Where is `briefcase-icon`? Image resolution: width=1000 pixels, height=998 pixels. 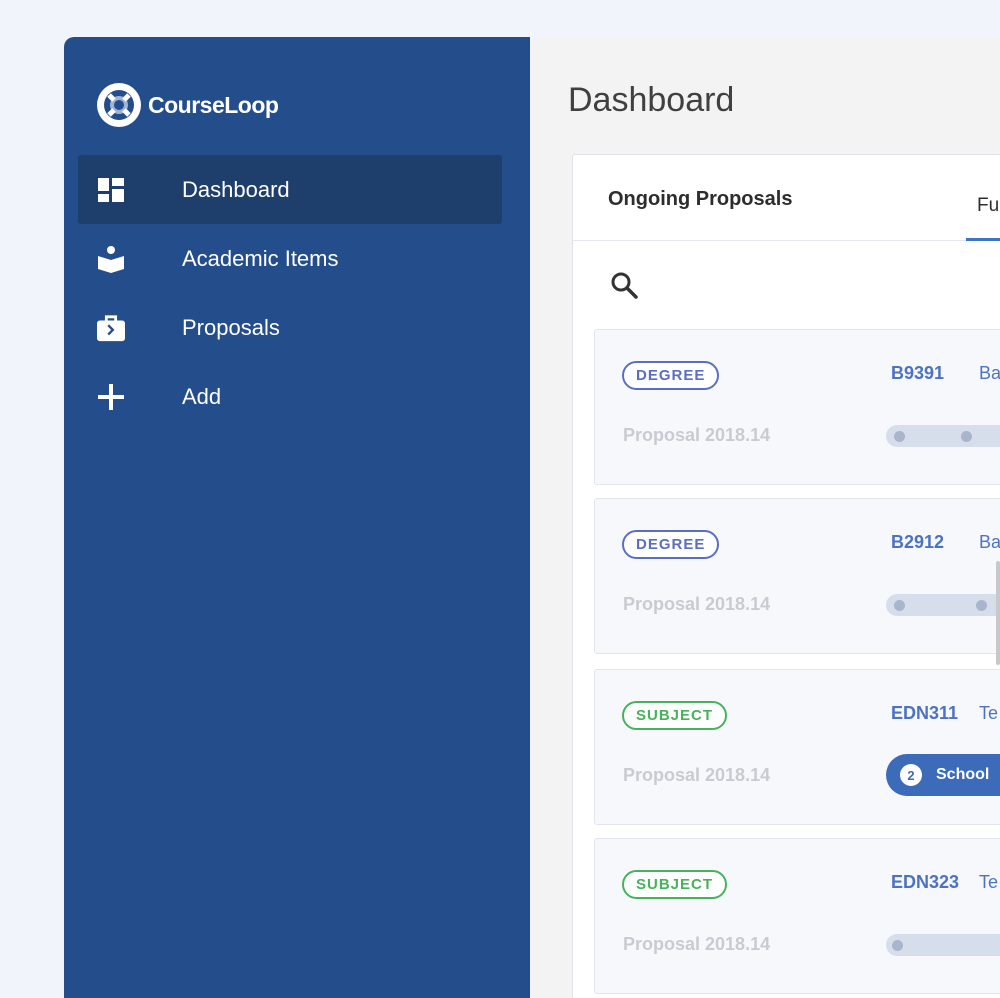
briefcase-icon is located at coordinates (111, 328).